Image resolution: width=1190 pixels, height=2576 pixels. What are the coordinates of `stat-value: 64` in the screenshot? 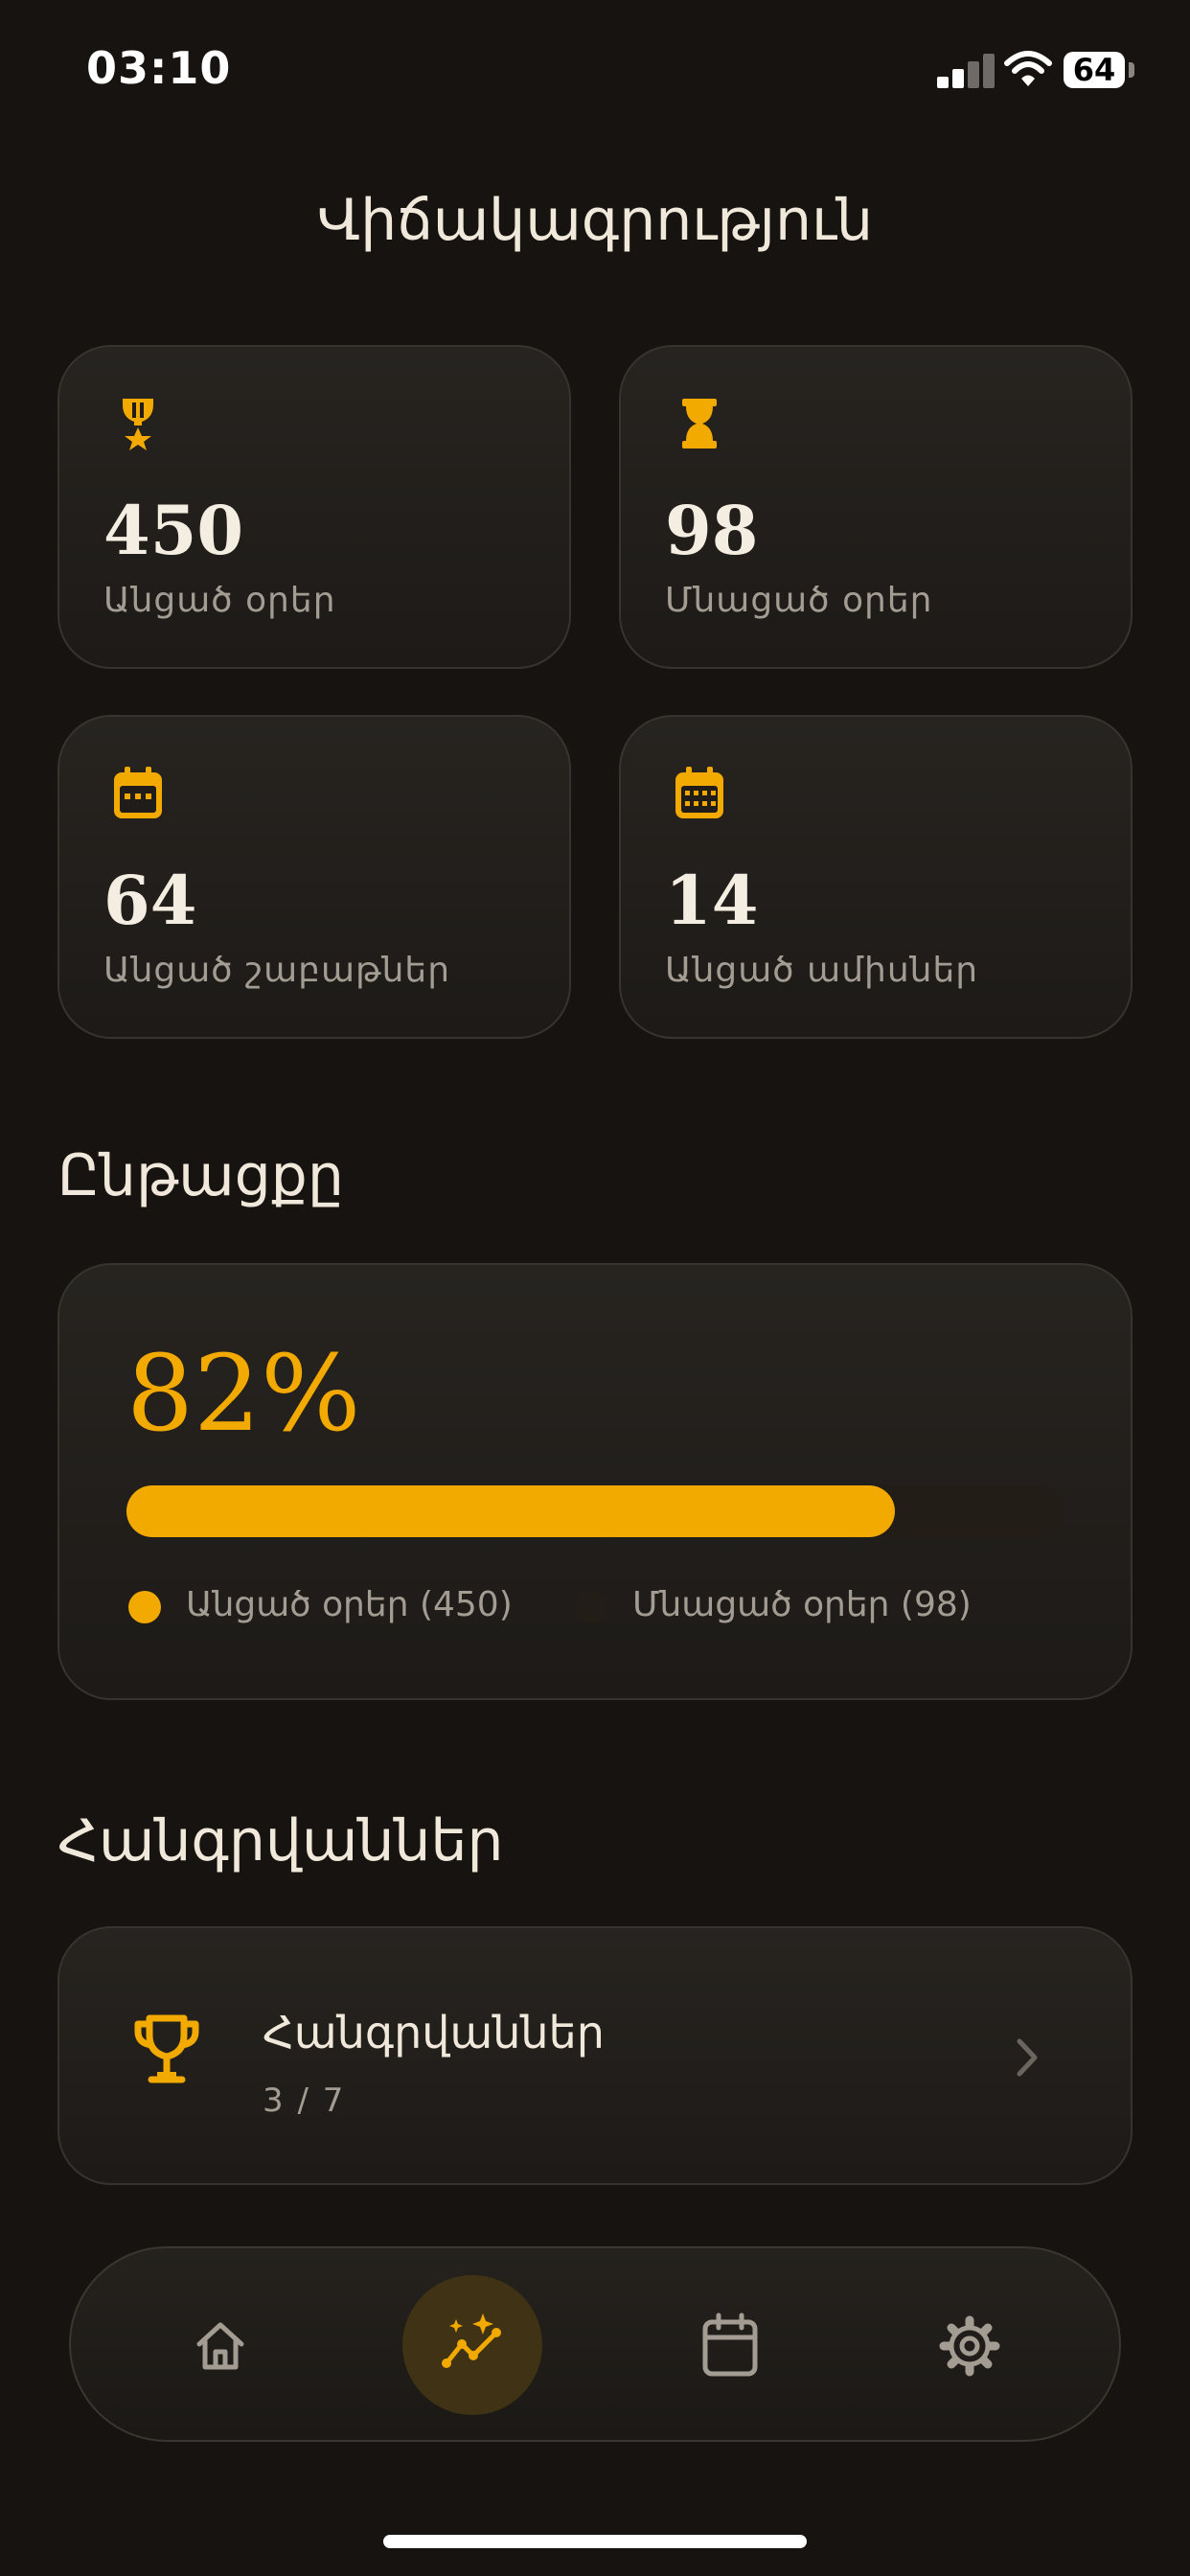 It's located at (150, 900).